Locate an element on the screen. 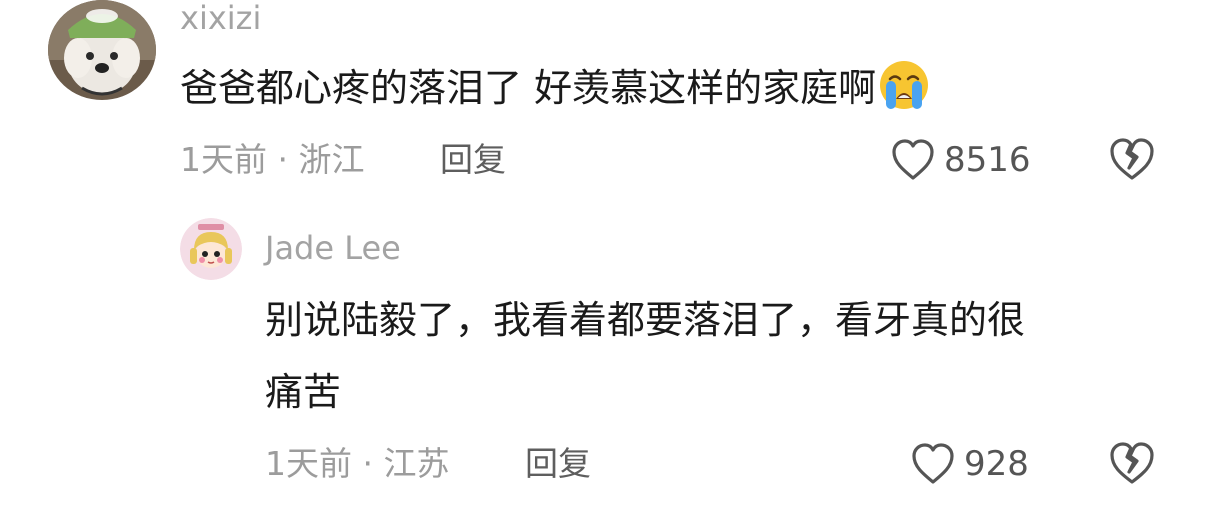 This screenshot has width=1206, height=506. comment-text-line-2: 痛苦 is located at coordinates (303, 392).